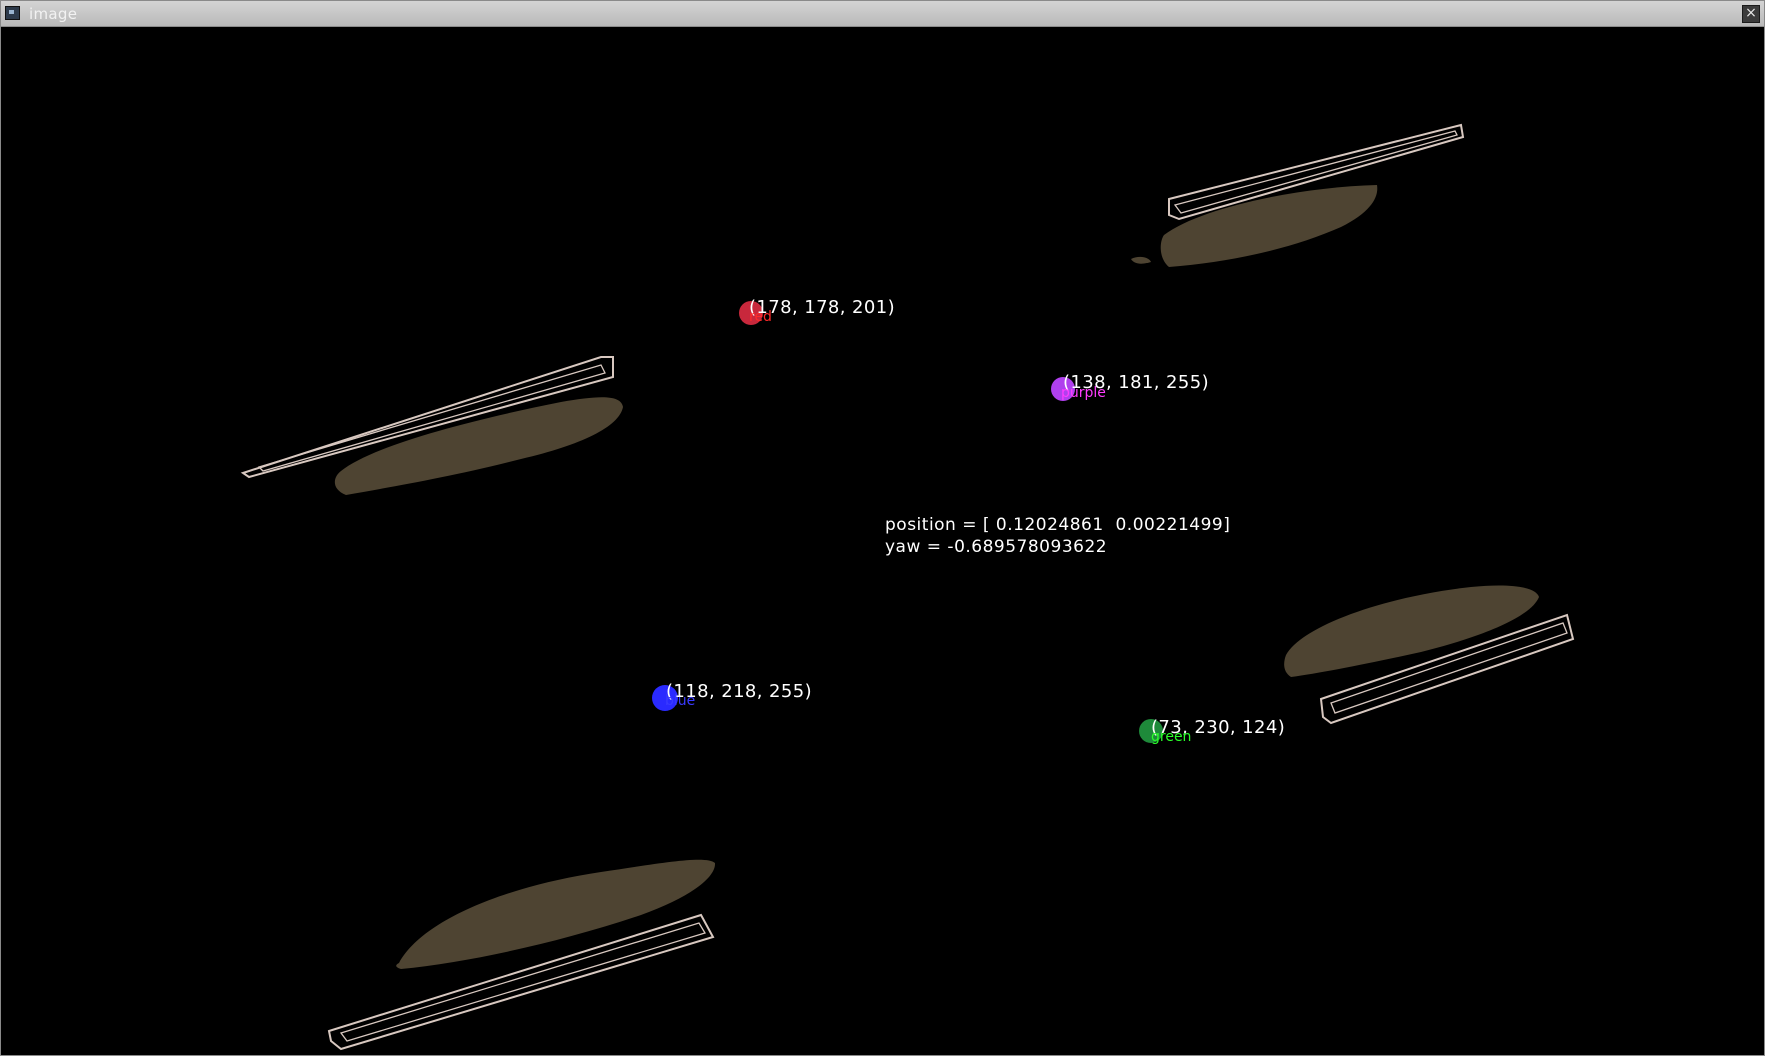  I want to click on tracked-object-right, so click(1429, 655).